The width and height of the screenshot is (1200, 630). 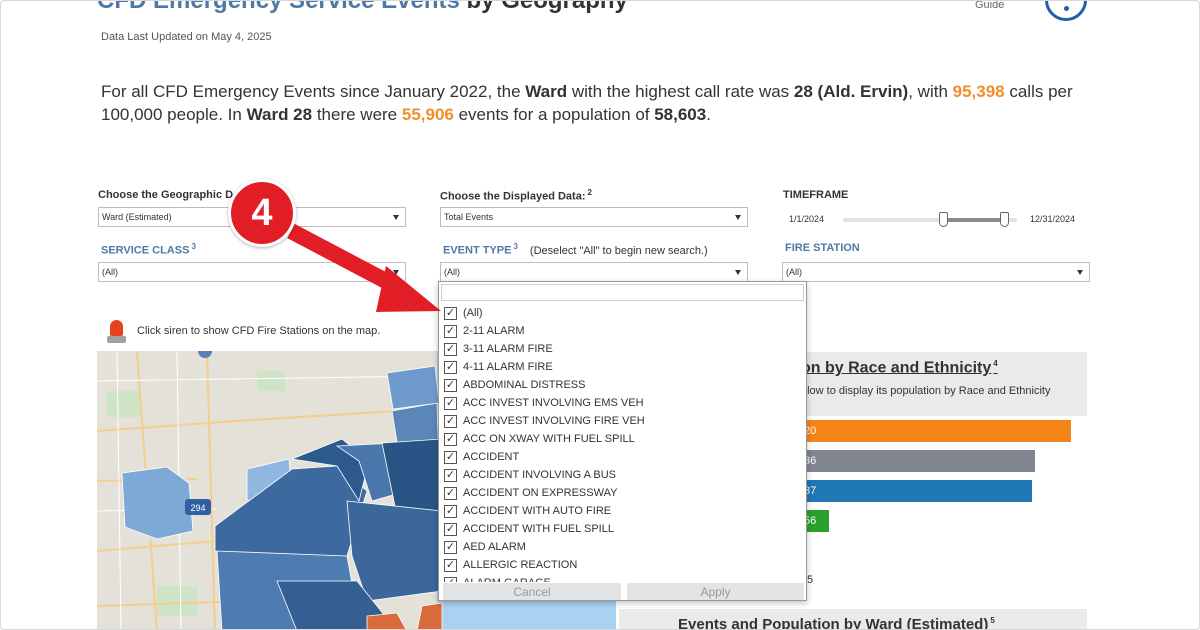 What do you see at coordinates (1004, 219) in the screenshot?
I see `timeframe-end-handle` at bounding box center [1004, 219].